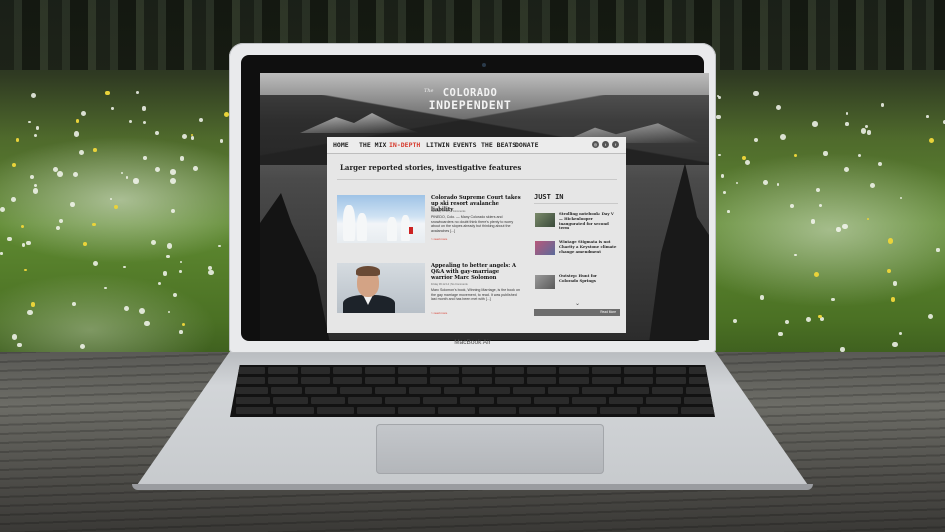  What do you see at coordinates (470, 103) in the screenshot?
I see `site-logo: The COLORADO INDEPENDENT` at bounding box center [470, 103].